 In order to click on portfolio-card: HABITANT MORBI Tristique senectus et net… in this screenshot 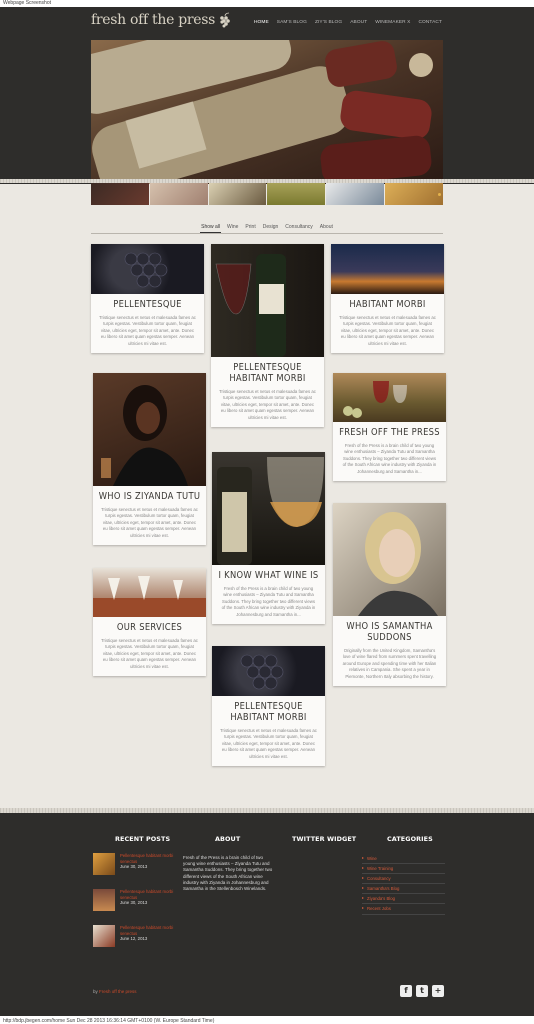, I will do `click(387, 299)`.